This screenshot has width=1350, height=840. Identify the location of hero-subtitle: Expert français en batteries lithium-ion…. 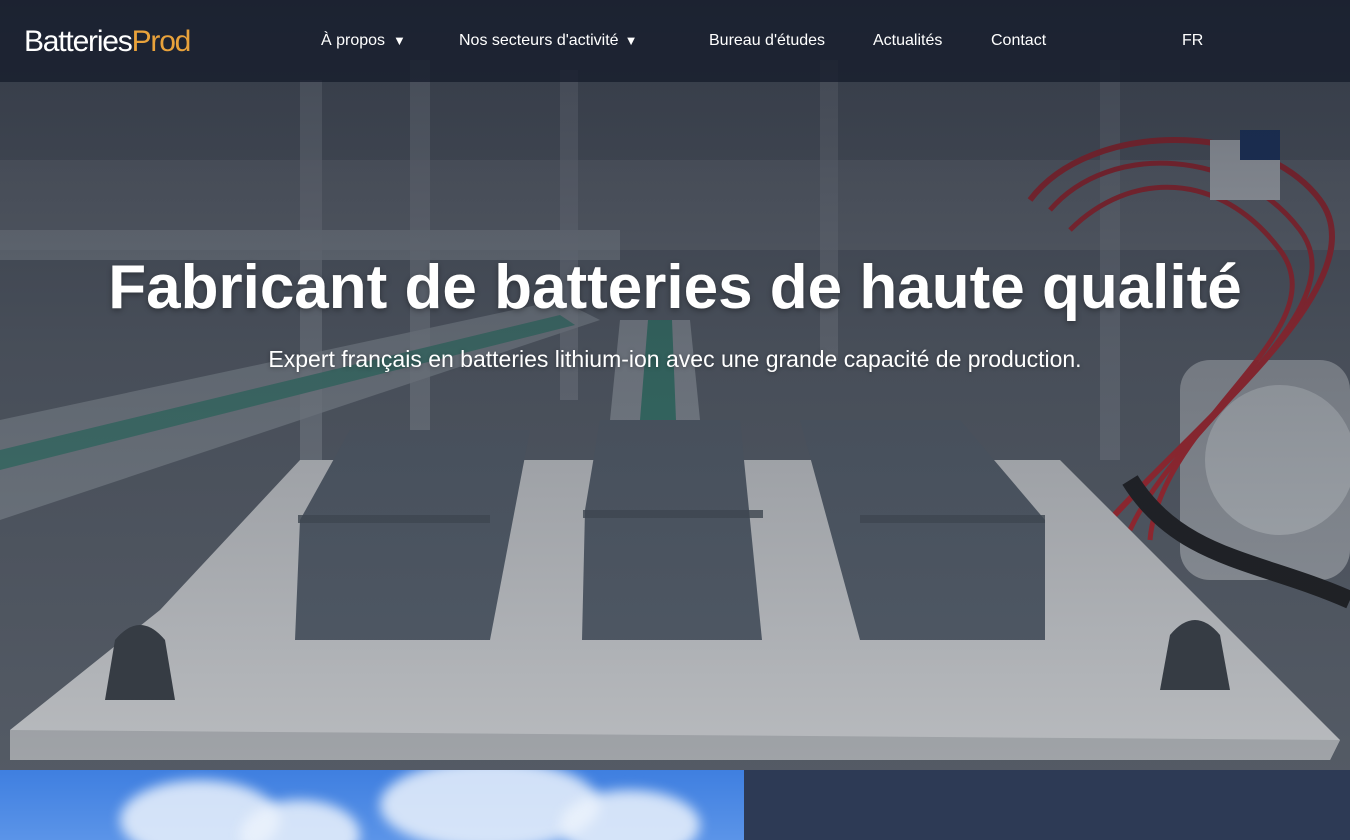
(675, 359).